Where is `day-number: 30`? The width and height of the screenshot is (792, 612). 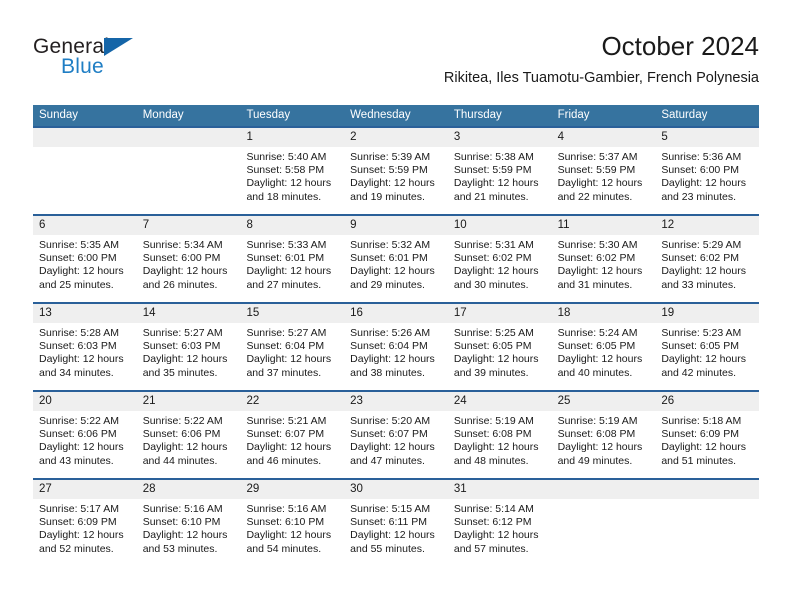
day-number: 30 is located at coordinates (396, 489).